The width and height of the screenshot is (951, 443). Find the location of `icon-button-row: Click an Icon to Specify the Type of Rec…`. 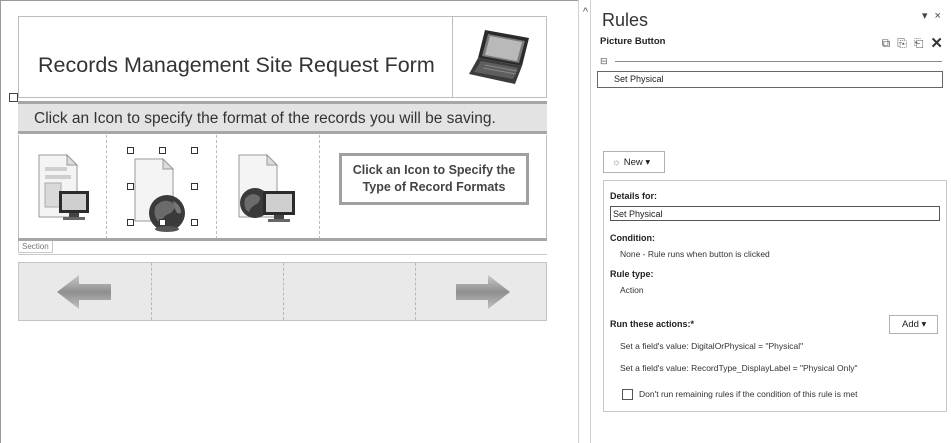

icon-button-row: Click an Icon to Specify the Type of Rec… is located at coordinates (282, 187).